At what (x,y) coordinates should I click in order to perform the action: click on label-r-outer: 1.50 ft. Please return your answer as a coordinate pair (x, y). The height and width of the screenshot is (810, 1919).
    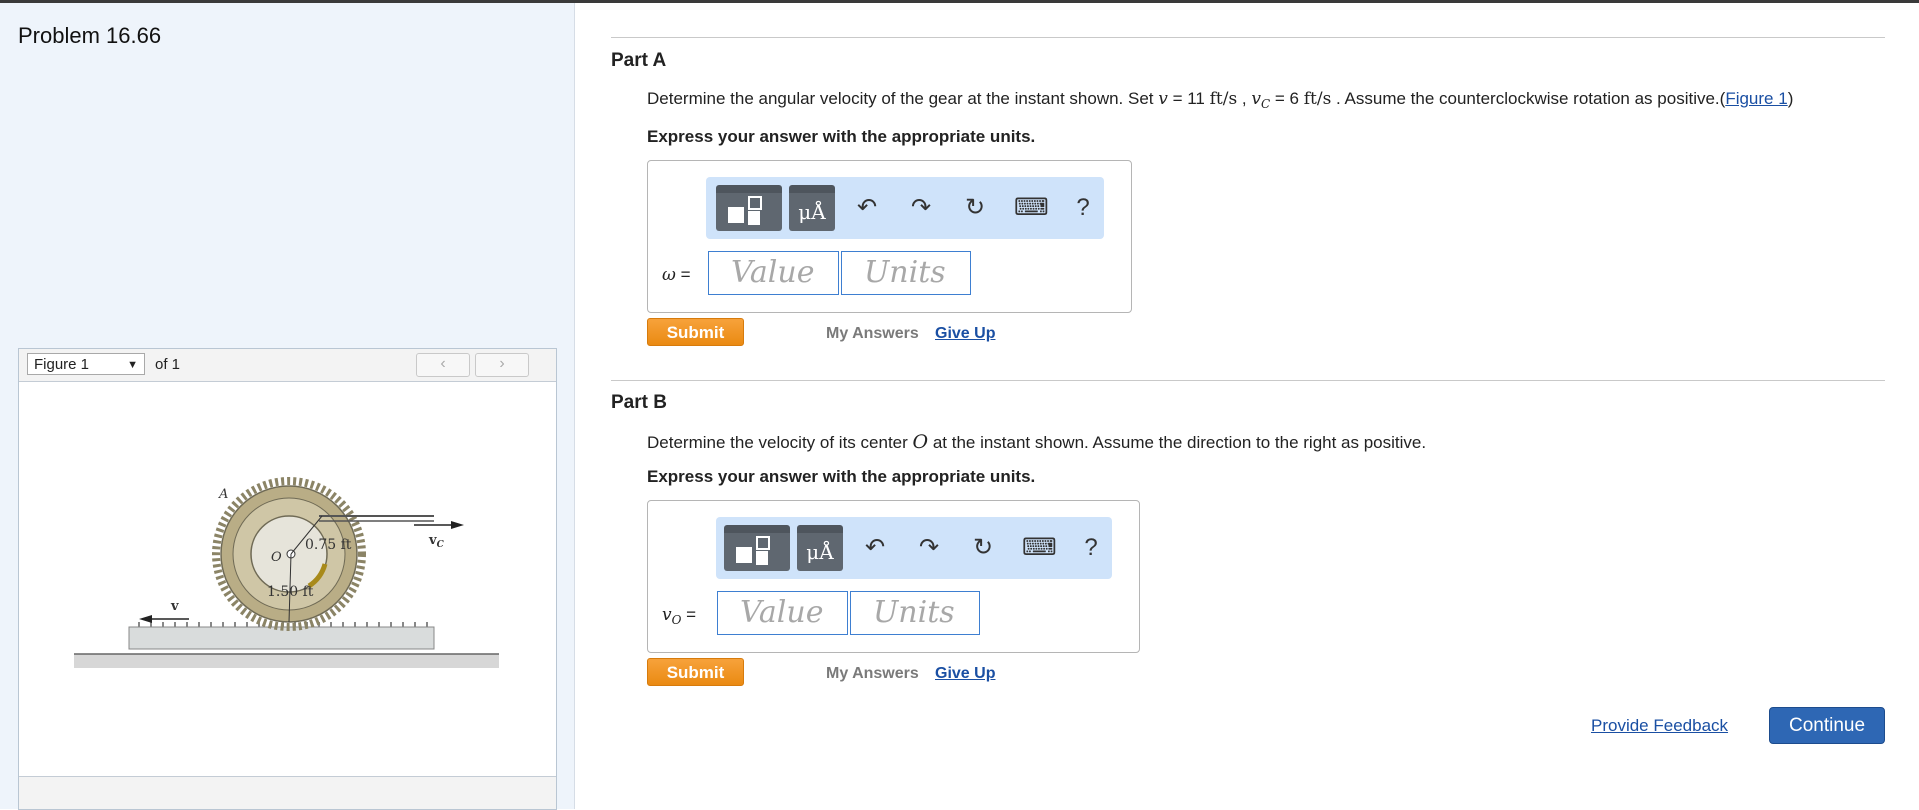
    Looking at the image, I should click on (290, 592).